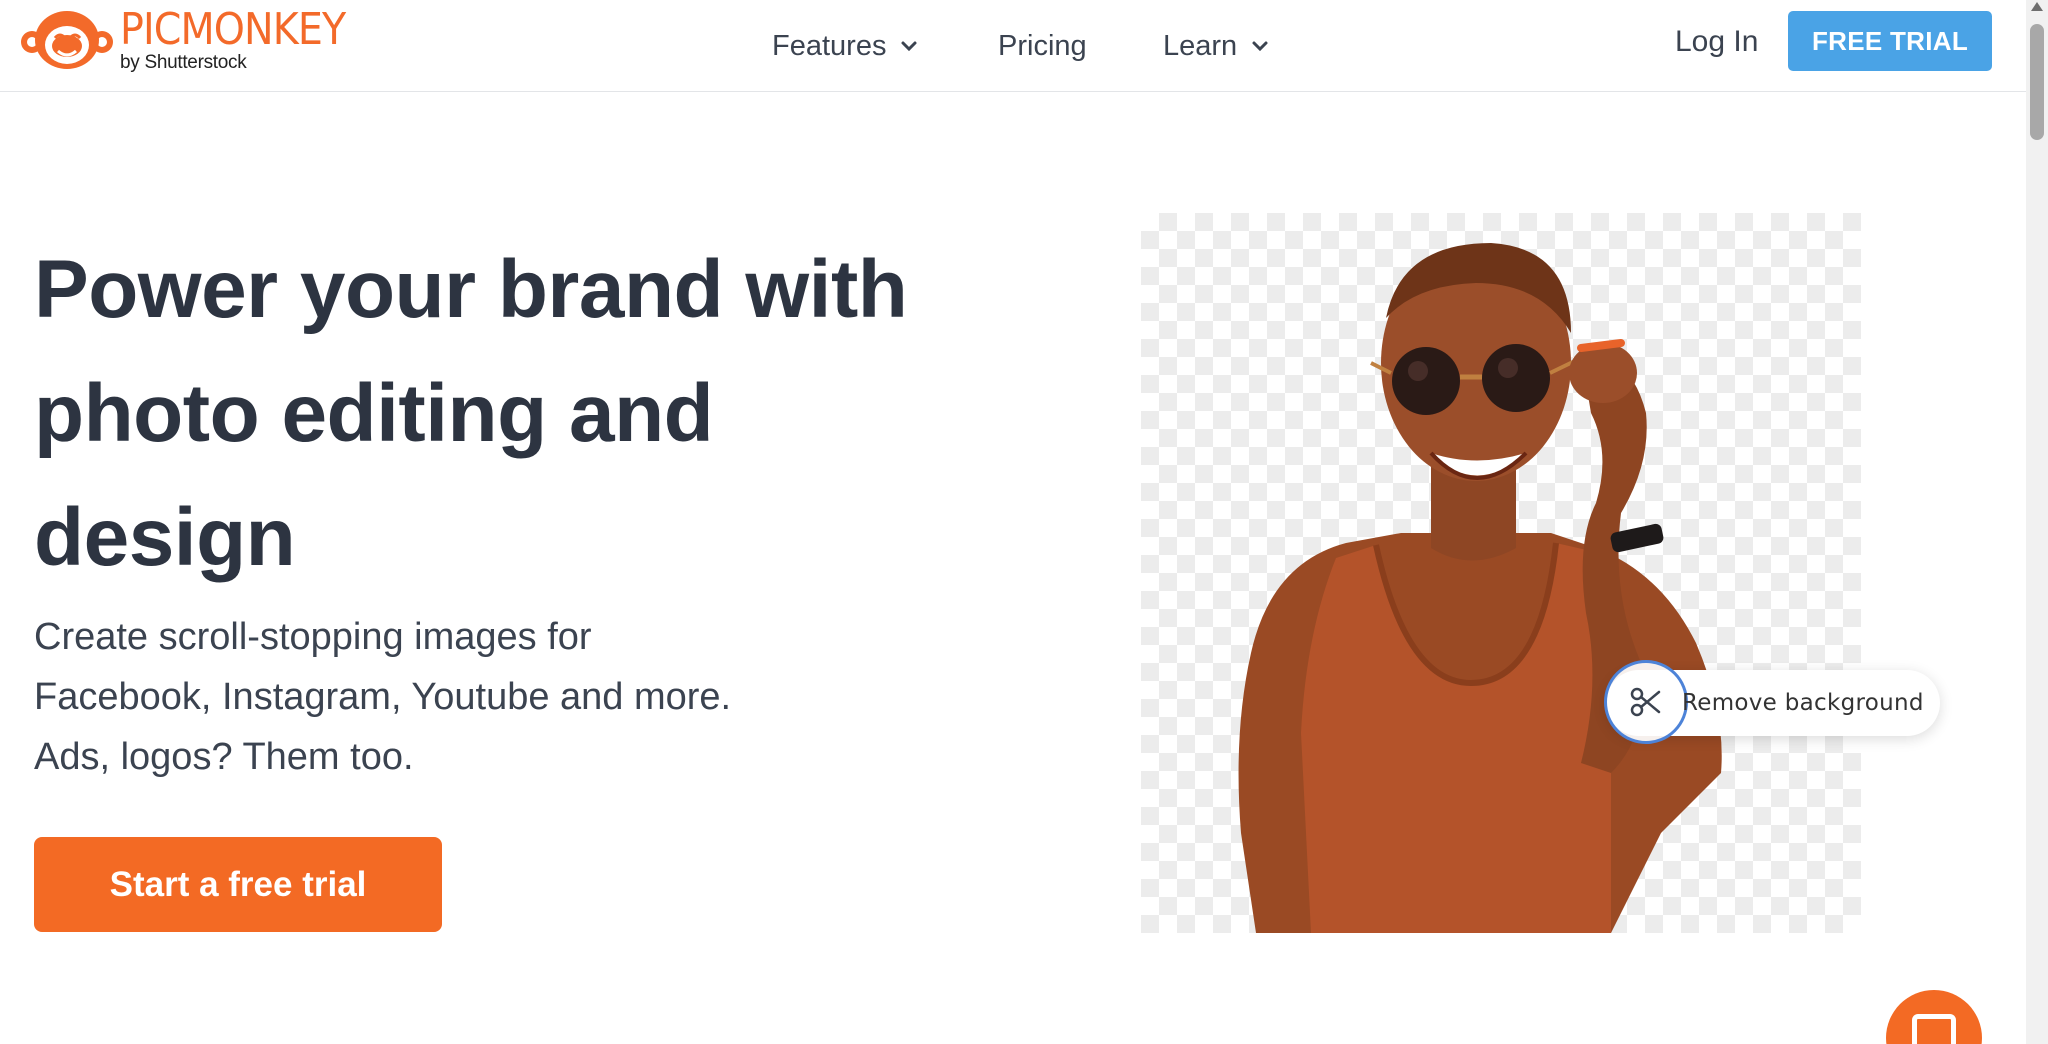 The width and height of the screenshot is (2048, 1044). I want to click on monkey-logo-icon, so click(67, 40).